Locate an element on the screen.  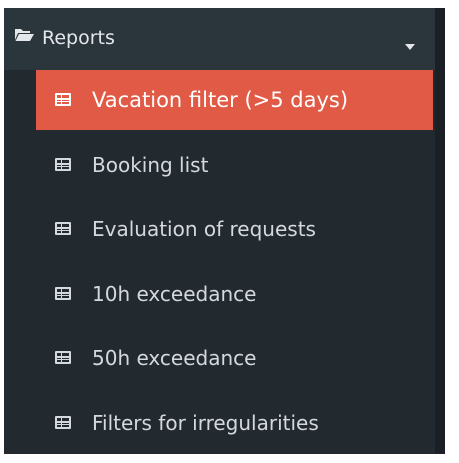
menu-item-label: Booking list is located at coordinates (150, 165).